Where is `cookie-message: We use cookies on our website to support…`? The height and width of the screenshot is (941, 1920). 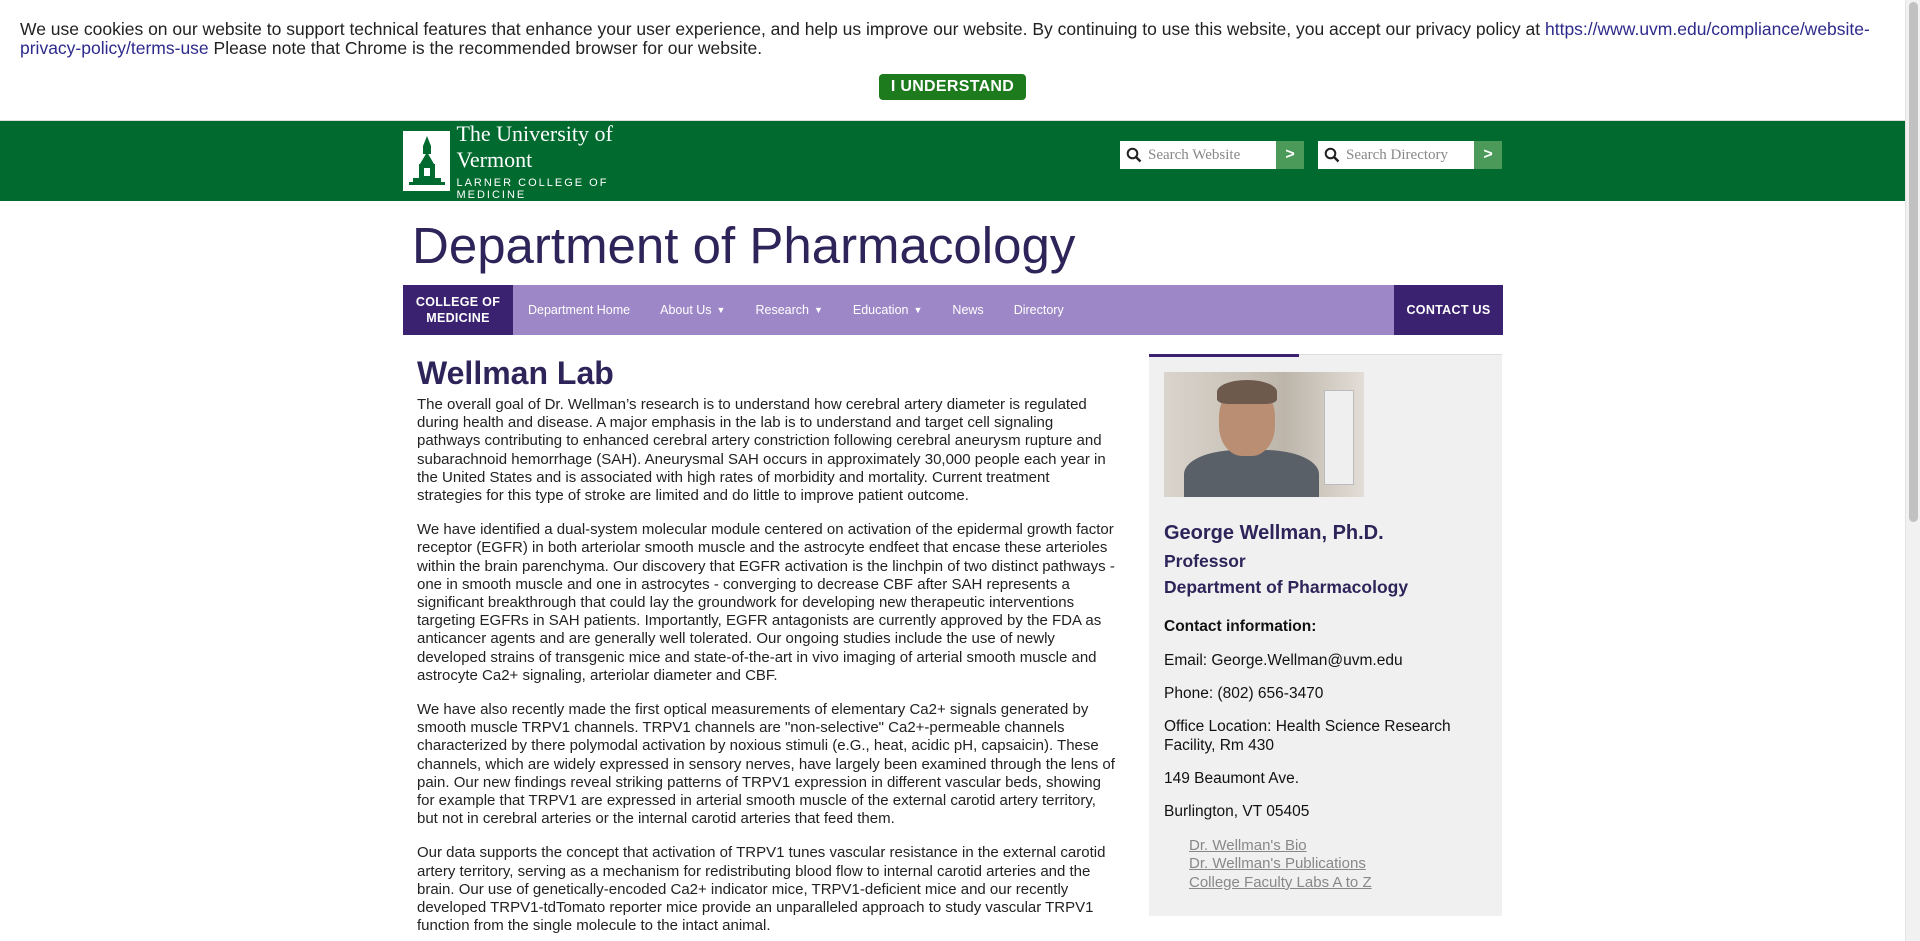
cookie-message: We use cookies on our website to support… is located at coordinates (952, 39).